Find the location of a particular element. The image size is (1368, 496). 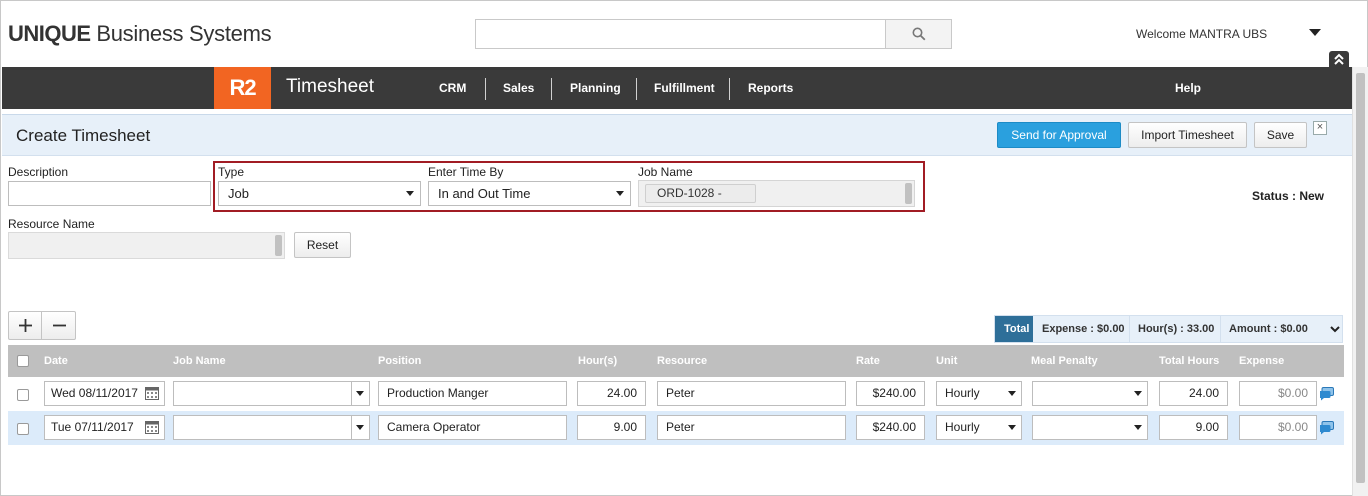

amount-total: Amount : $0.00 is located at coordinates (1268, 329).